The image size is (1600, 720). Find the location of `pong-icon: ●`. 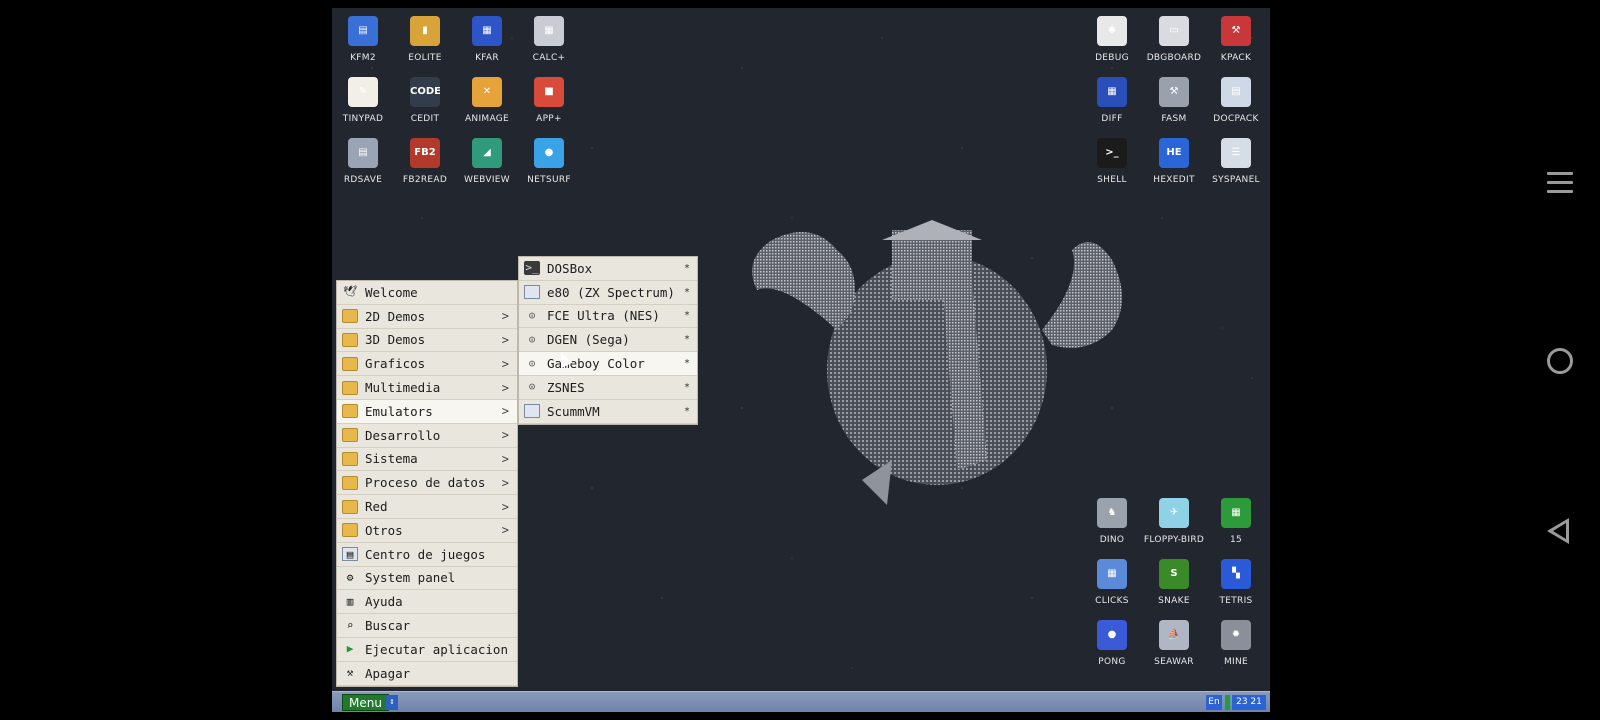

pong-icon: ● is located at coordinates (1112, 635).